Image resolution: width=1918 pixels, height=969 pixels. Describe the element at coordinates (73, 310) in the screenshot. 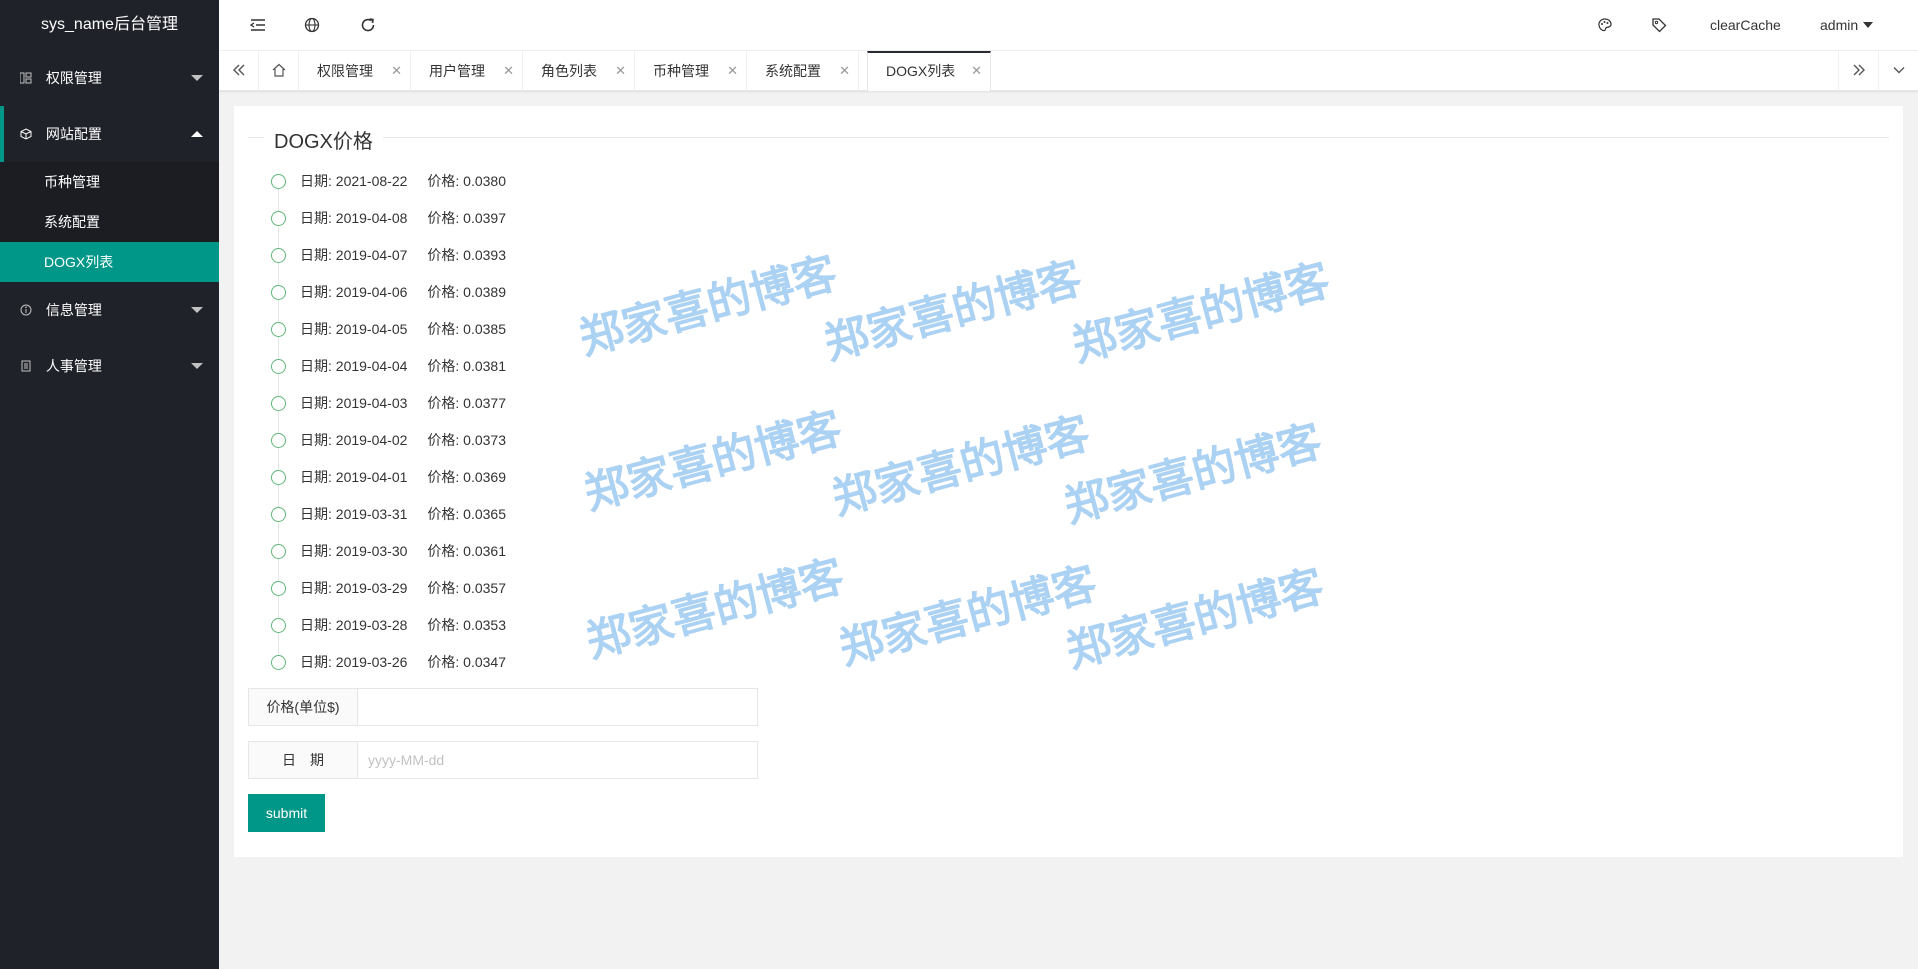

I see `sidebar-group-label: 信息管理` at that location.